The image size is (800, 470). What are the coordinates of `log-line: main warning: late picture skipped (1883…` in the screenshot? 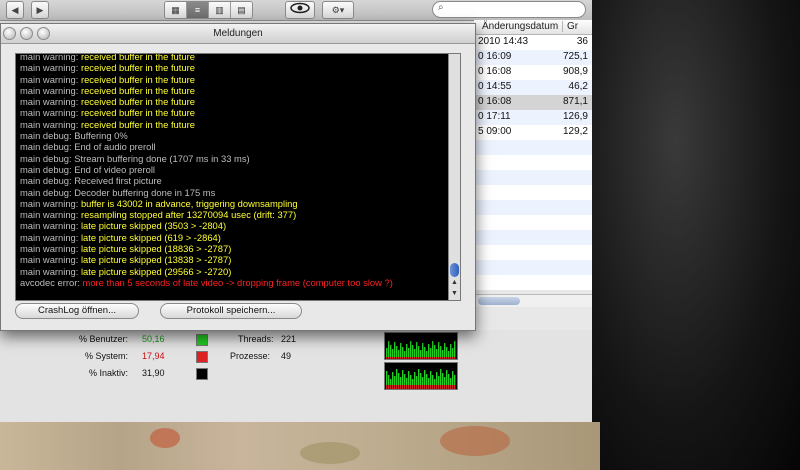 It's located at (233, 248).